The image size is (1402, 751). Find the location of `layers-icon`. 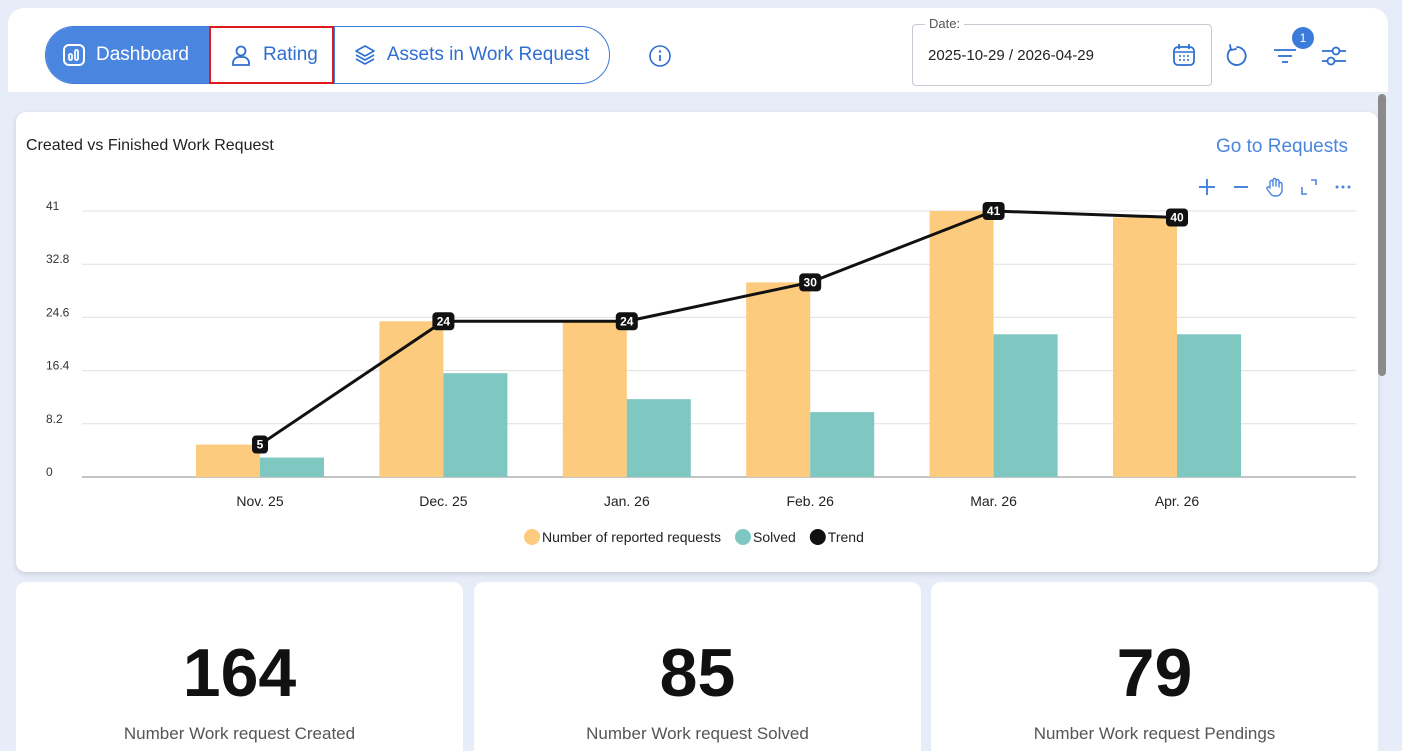

layers-icon is located at coordinates (365, 55).